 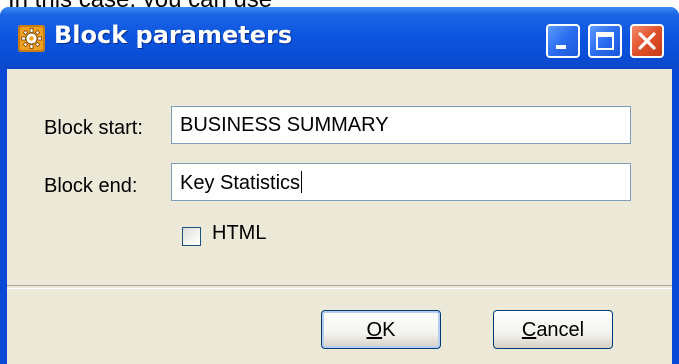 I want to click on close-icon, so click(x=647, y=41).